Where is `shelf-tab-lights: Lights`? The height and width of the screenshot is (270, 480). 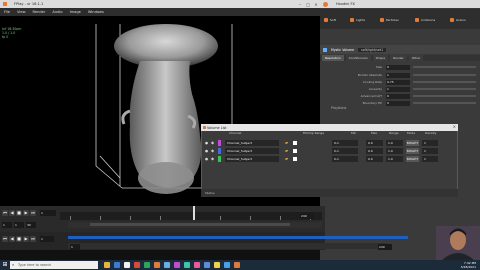 shelf-tab-lights: Lights is located at coordinates (357, 19).